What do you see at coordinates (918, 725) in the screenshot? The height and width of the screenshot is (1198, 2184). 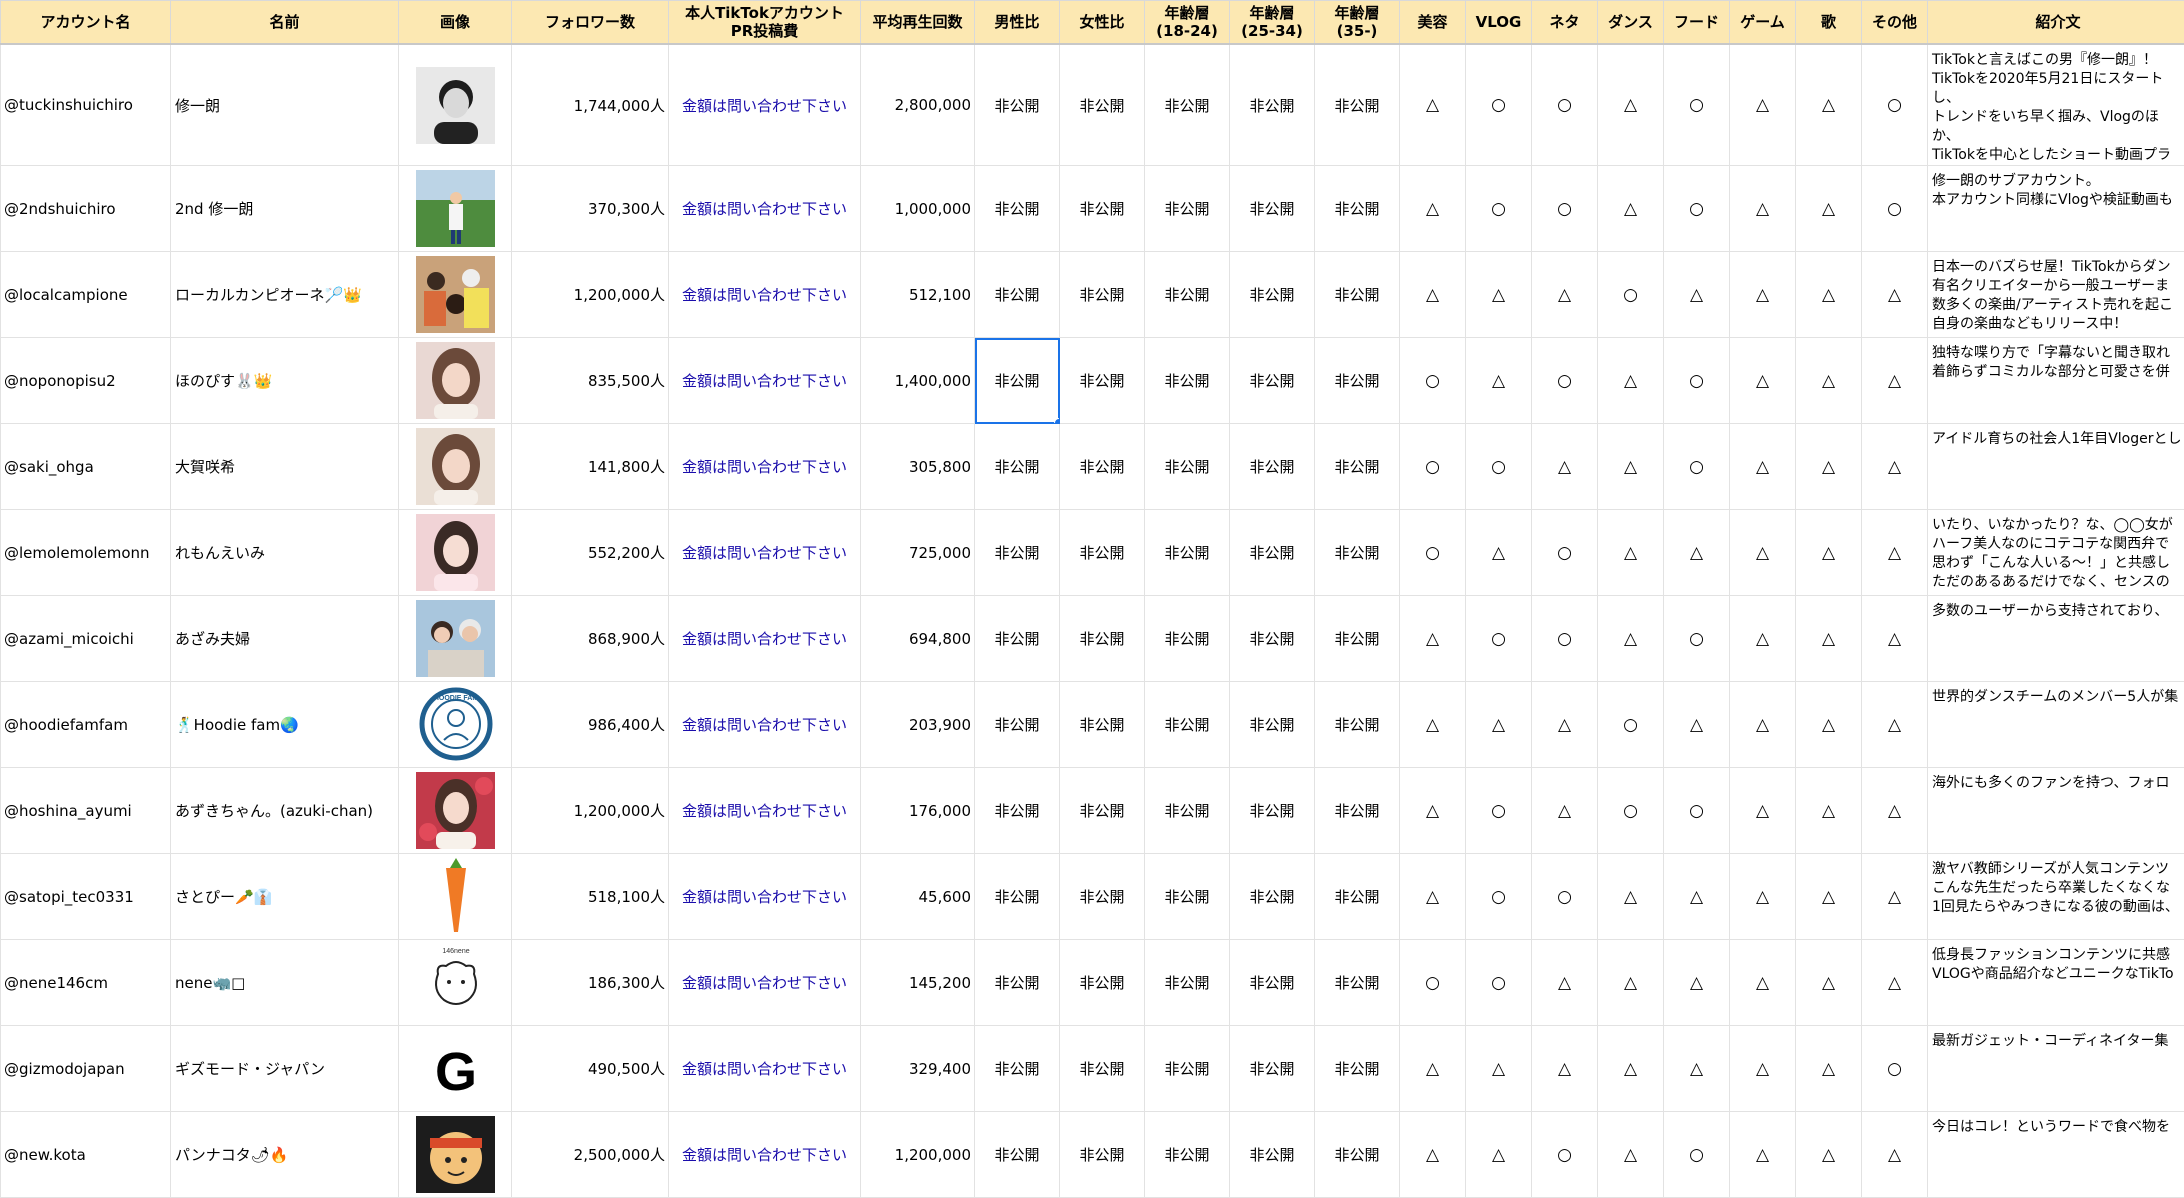 I see `cell-avg-views: 203,900` at bounding box center [918, 725].